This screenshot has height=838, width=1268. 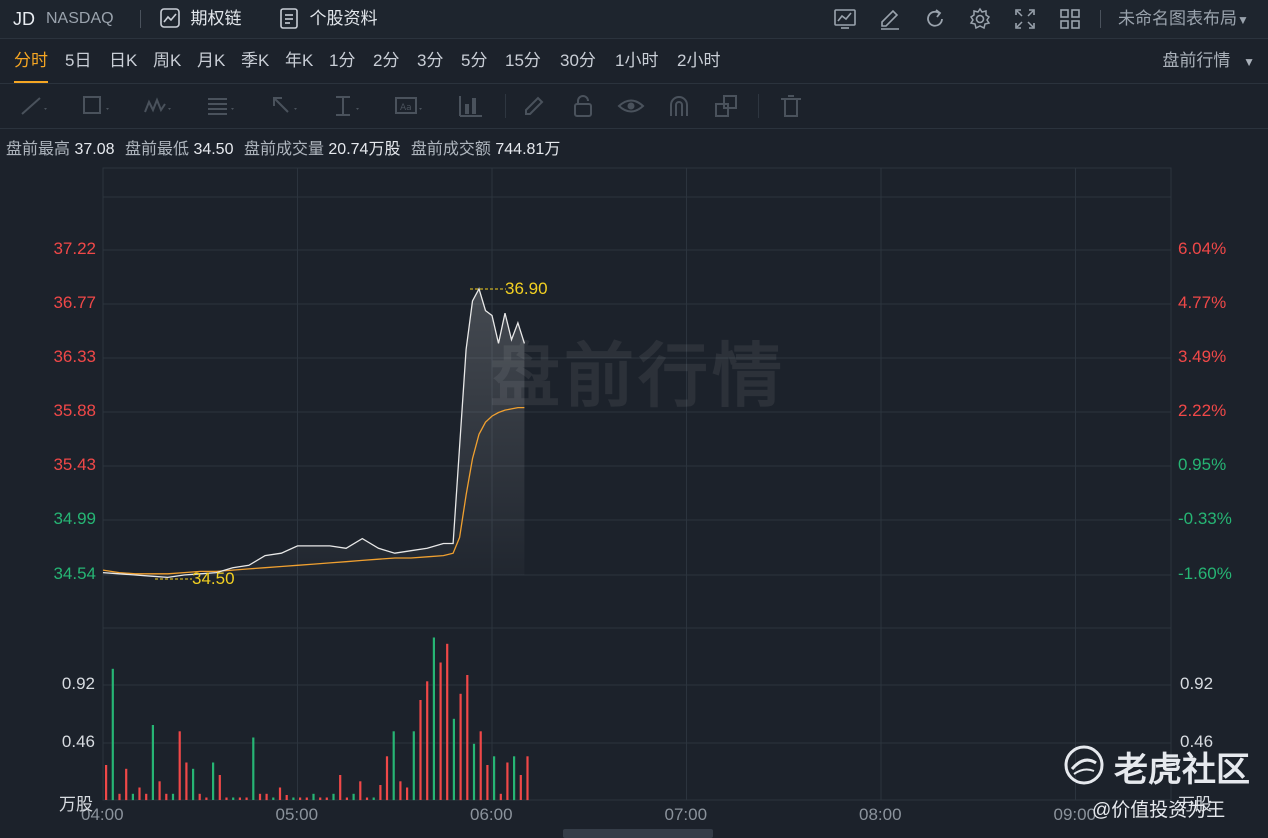 I want to click on tab-period-1min: 1分, so click(x=342, y=61).